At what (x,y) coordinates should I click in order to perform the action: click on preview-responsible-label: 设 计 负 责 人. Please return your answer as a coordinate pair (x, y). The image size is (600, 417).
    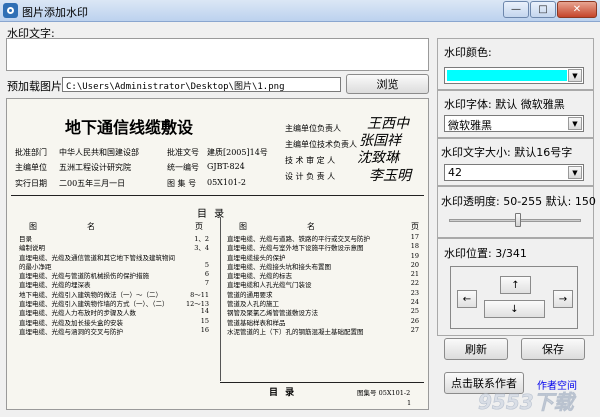
    Looking at the image, I should click on (310, 176).